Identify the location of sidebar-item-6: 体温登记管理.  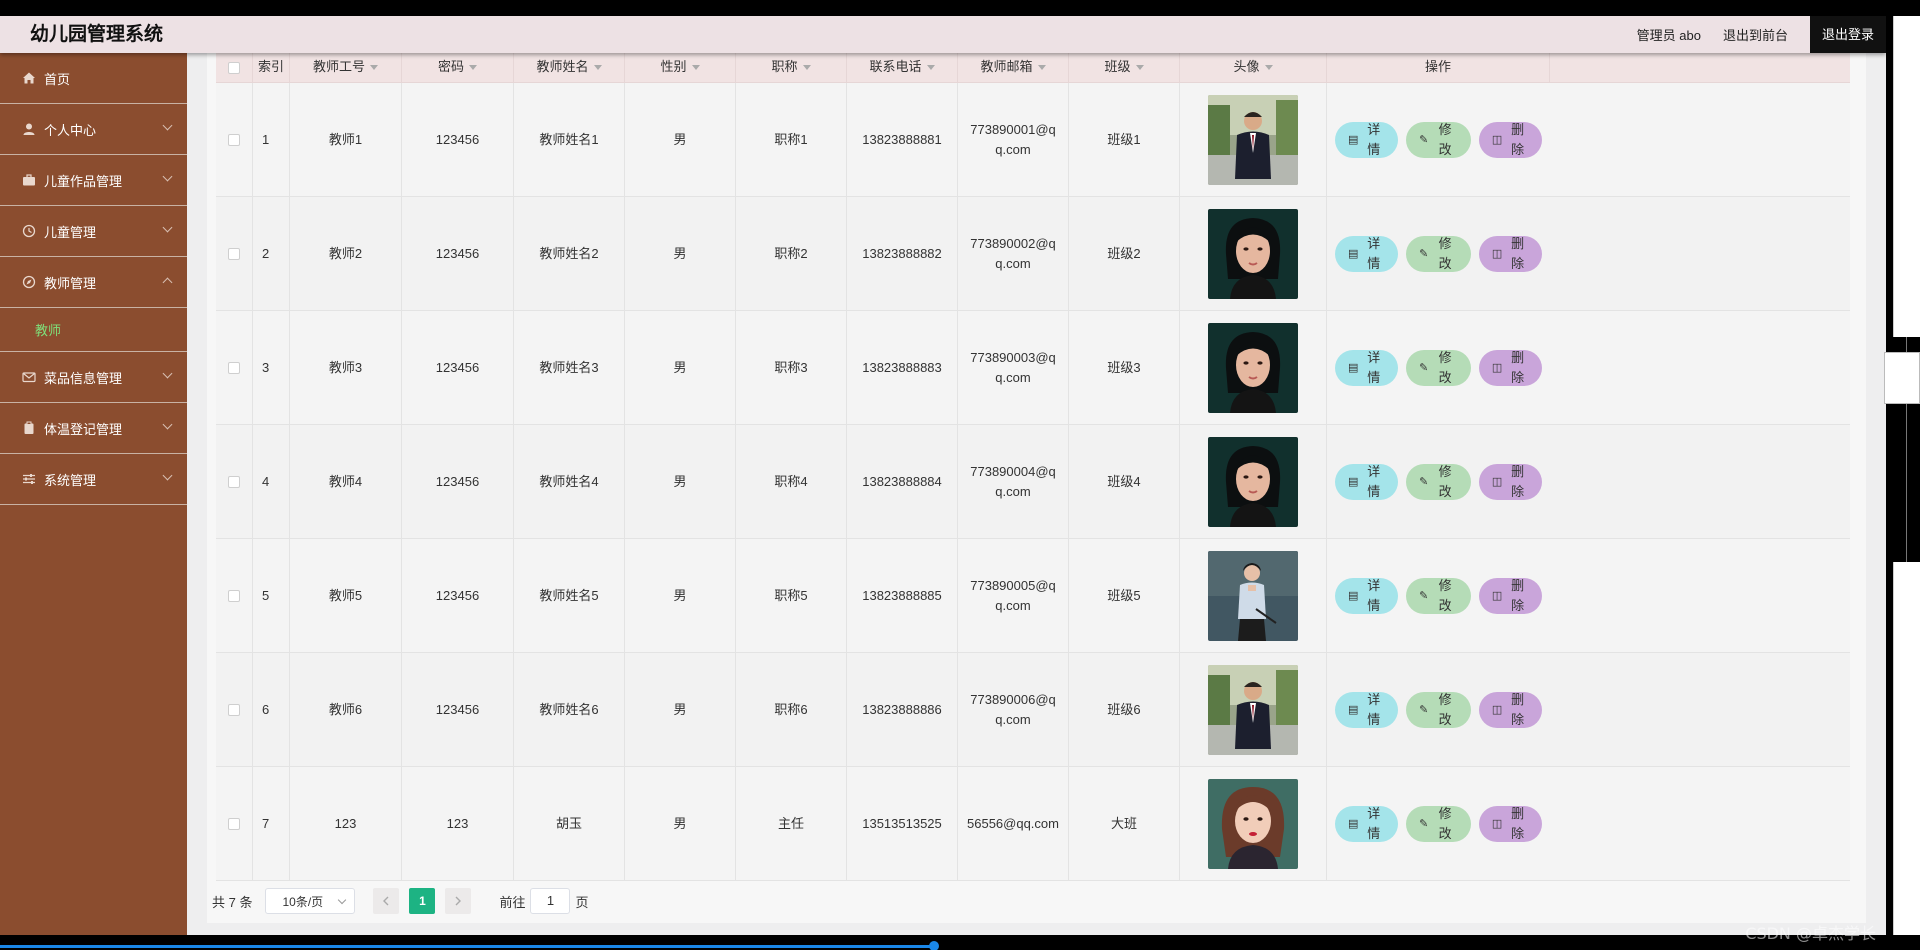
(93, 428).